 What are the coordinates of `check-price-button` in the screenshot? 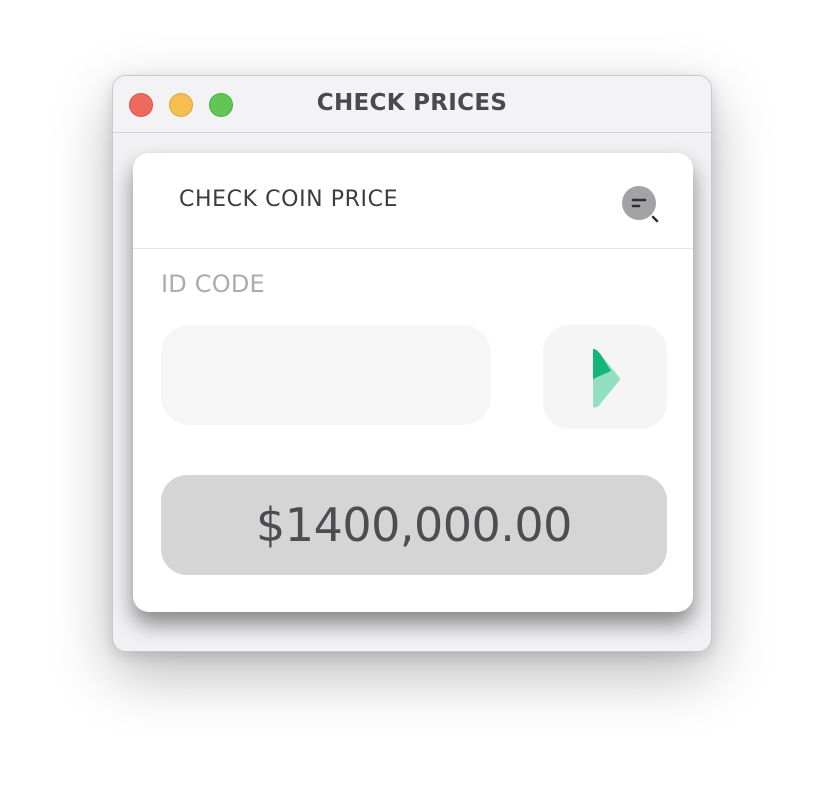 It's located at (605, 377).